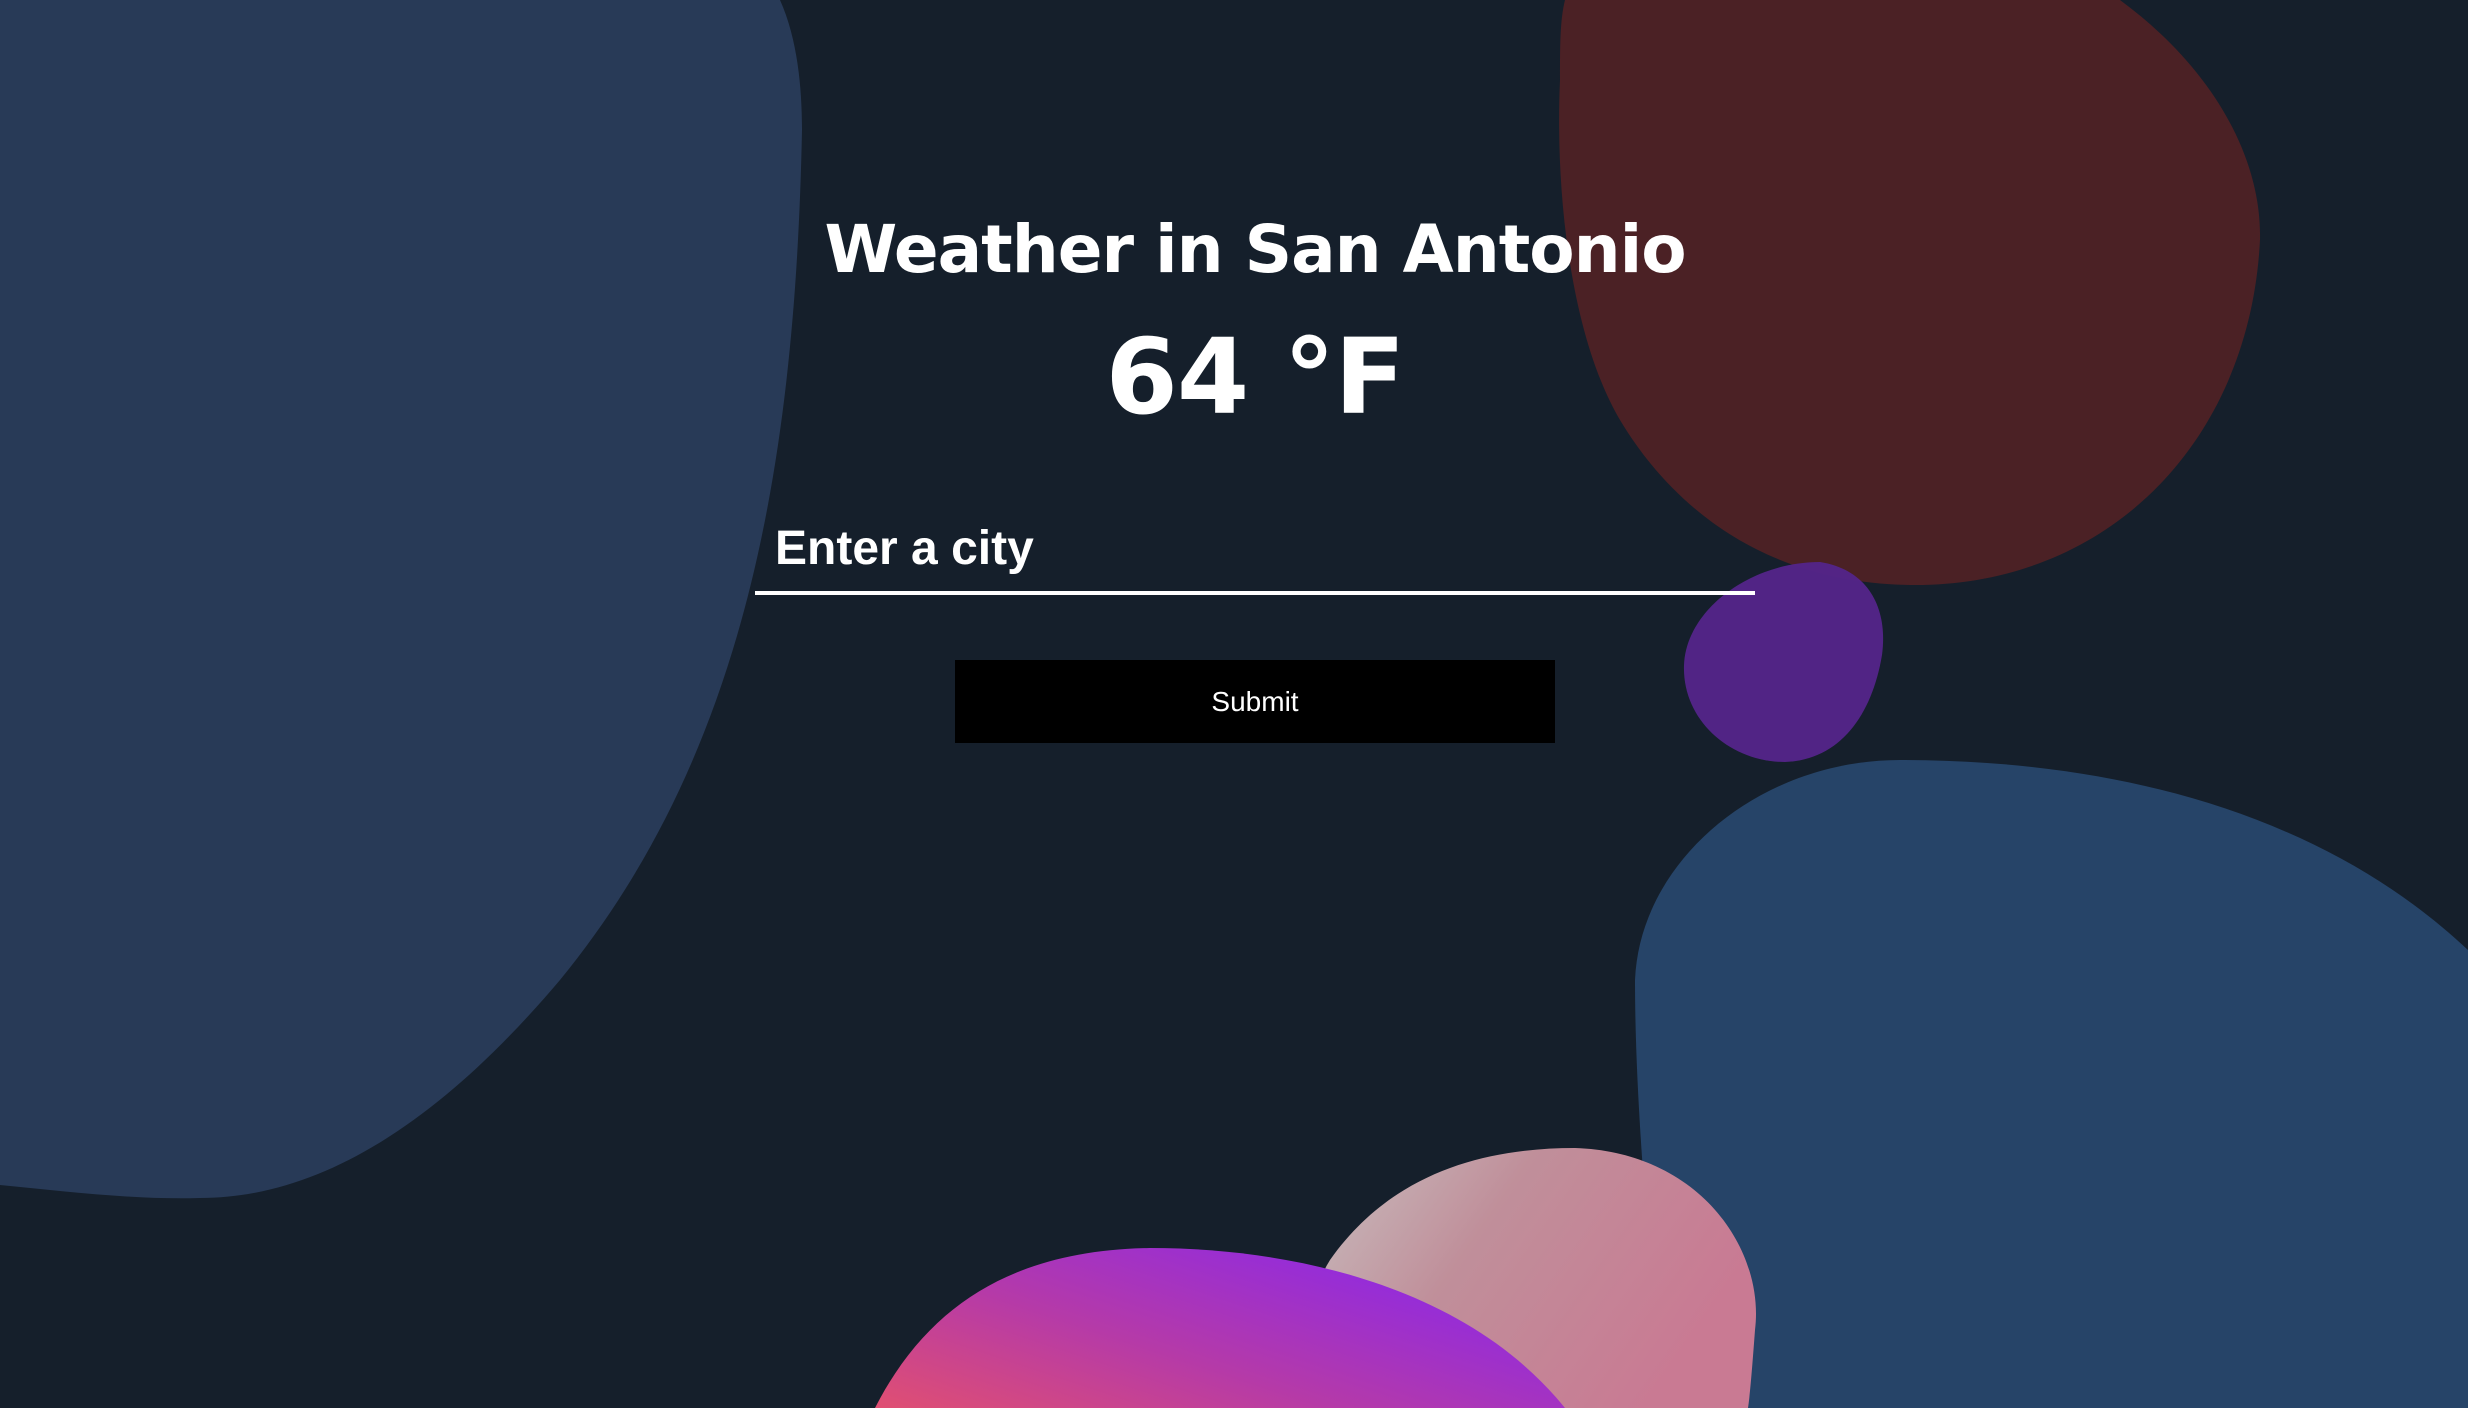  I want to click on submit-button: Submit, so click(1255, 701).